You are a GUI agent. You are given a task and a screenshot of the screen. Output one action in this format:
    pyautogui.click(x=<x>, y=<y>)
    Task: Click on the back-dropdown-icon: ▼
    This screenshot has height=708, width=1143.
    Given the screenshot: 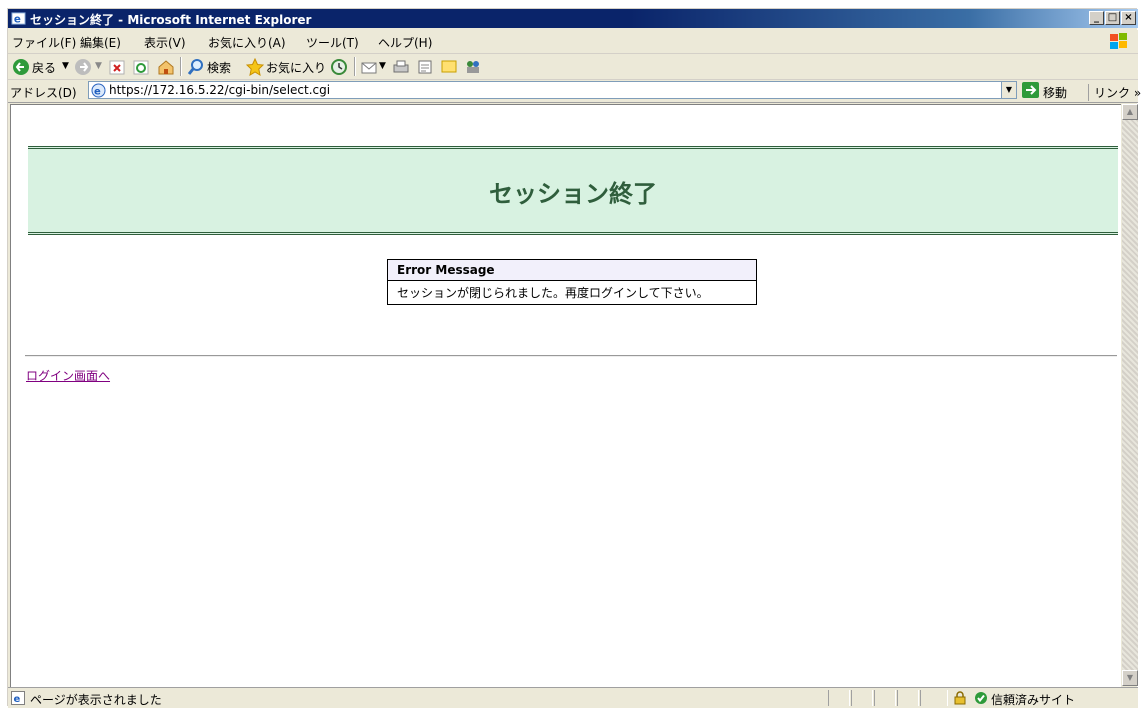 What is the action you would take?
    pyautogui.click(x=65, y=66)
    